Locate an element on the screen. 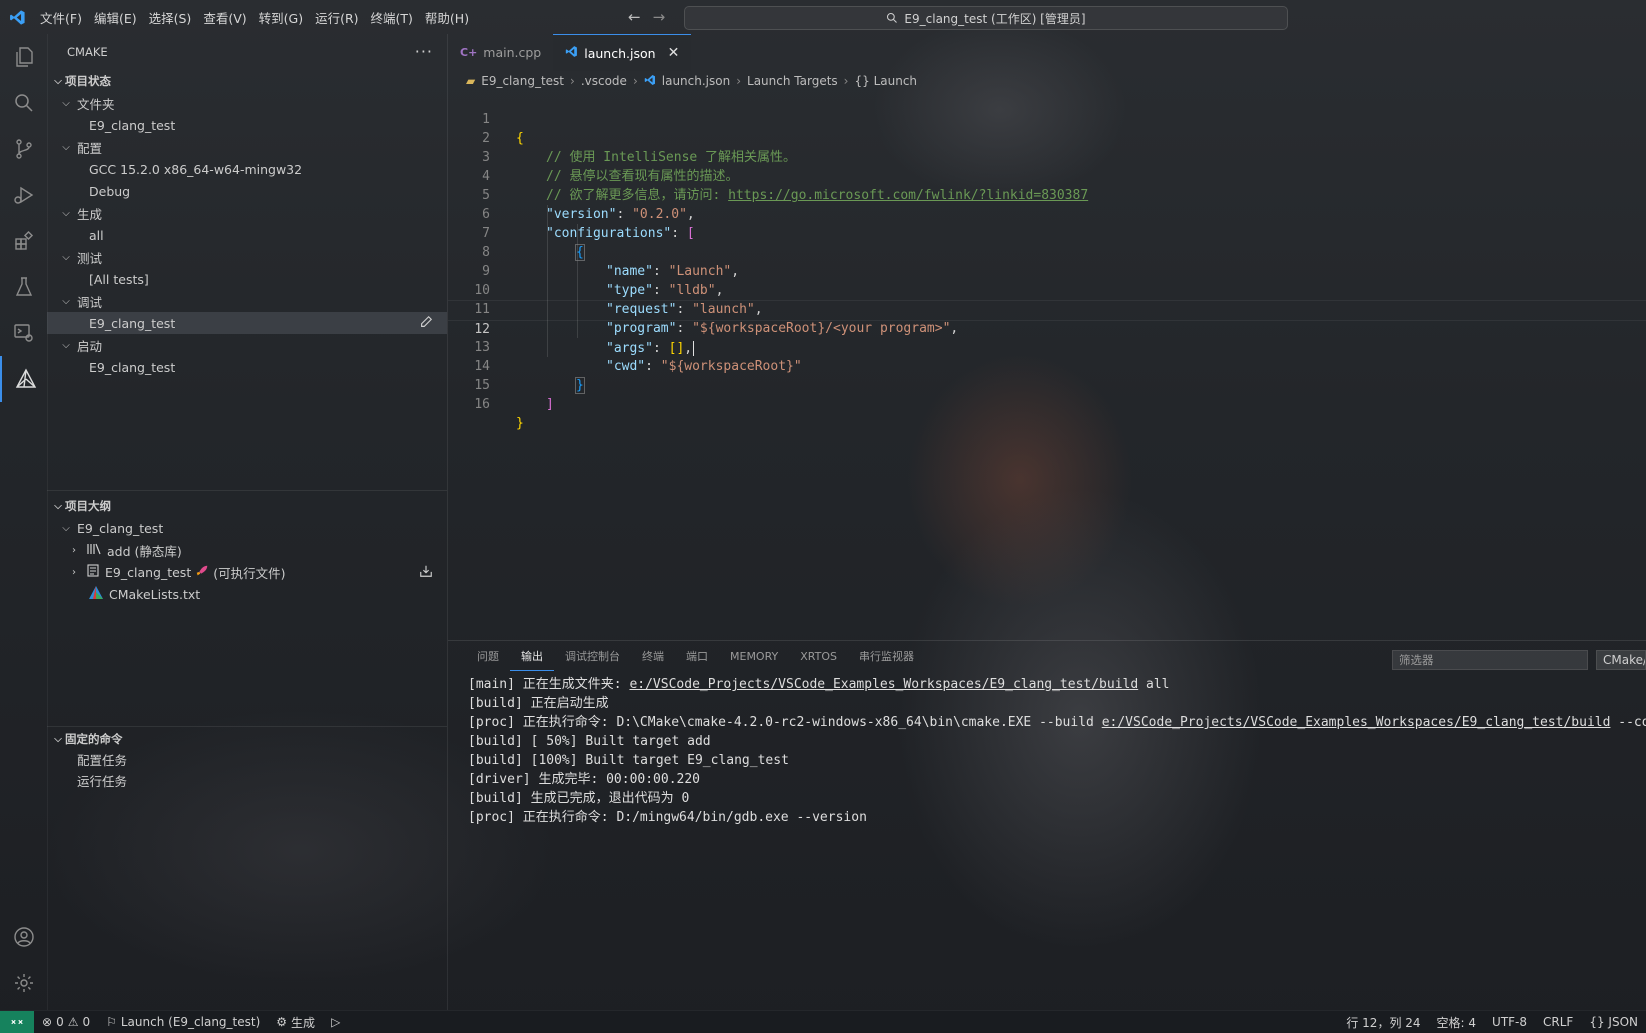 This screenshot has height=1033, width=1646. panel-tab-debug-console: 调试控制台 is located at coordinates (592, 656).